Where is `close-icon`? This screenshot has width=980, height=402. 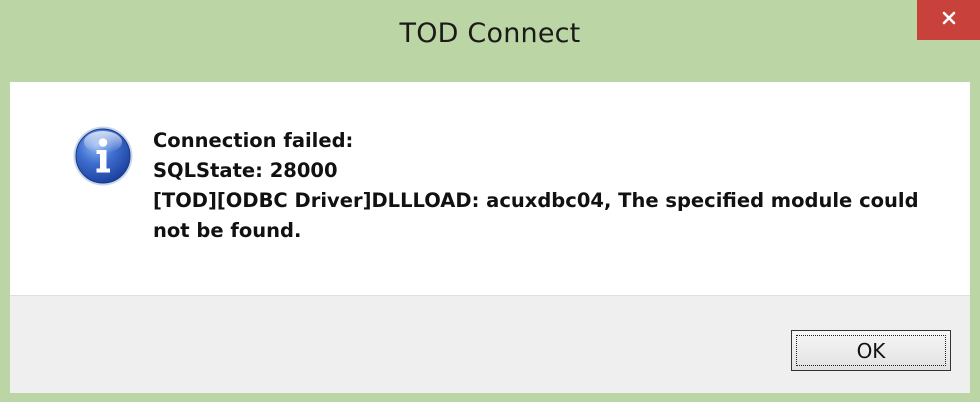
close-icon is located at coordinates (949, 20).